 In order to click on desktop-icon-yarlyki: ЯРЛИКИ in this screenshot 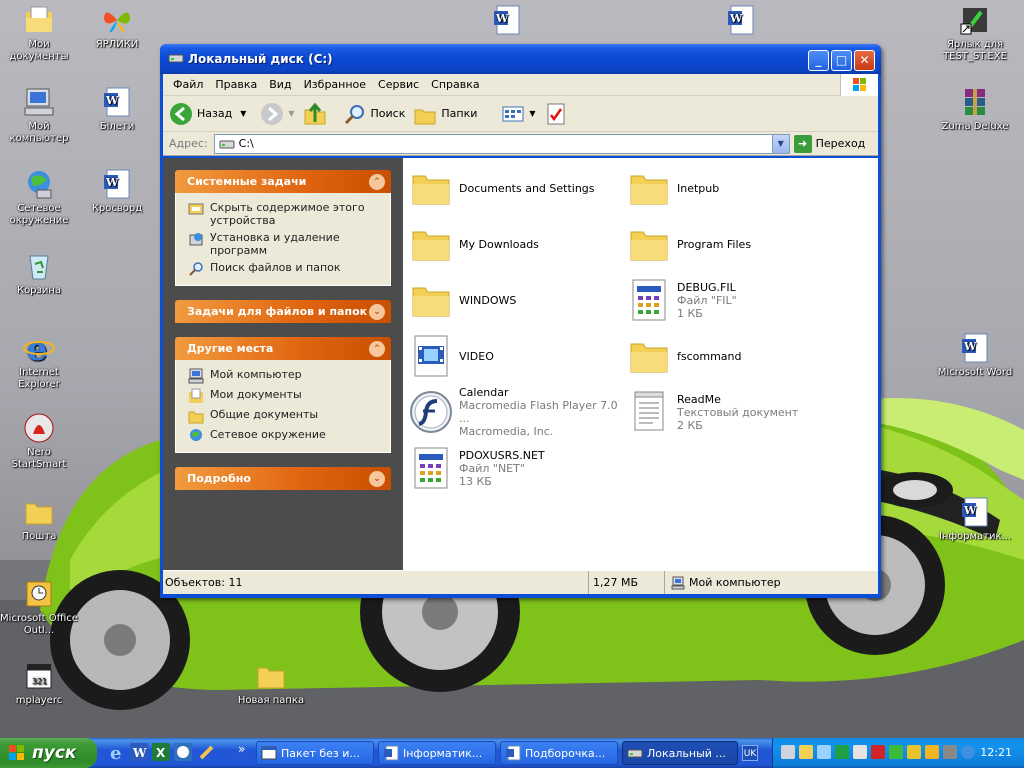, I will do `click(117, 27)`.